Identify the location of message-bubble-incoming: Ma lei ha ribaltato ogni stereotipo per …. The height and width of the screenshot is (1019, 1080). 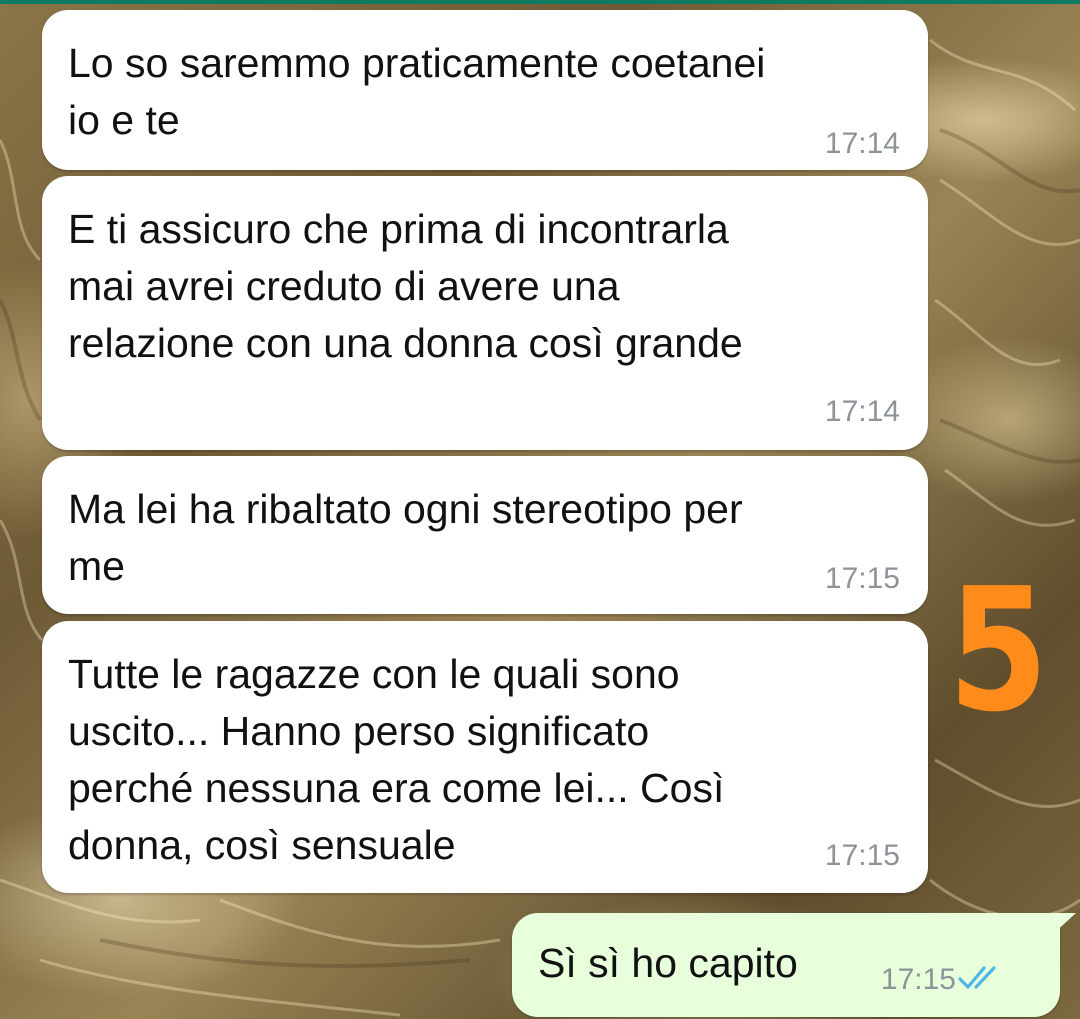
(485, 535).